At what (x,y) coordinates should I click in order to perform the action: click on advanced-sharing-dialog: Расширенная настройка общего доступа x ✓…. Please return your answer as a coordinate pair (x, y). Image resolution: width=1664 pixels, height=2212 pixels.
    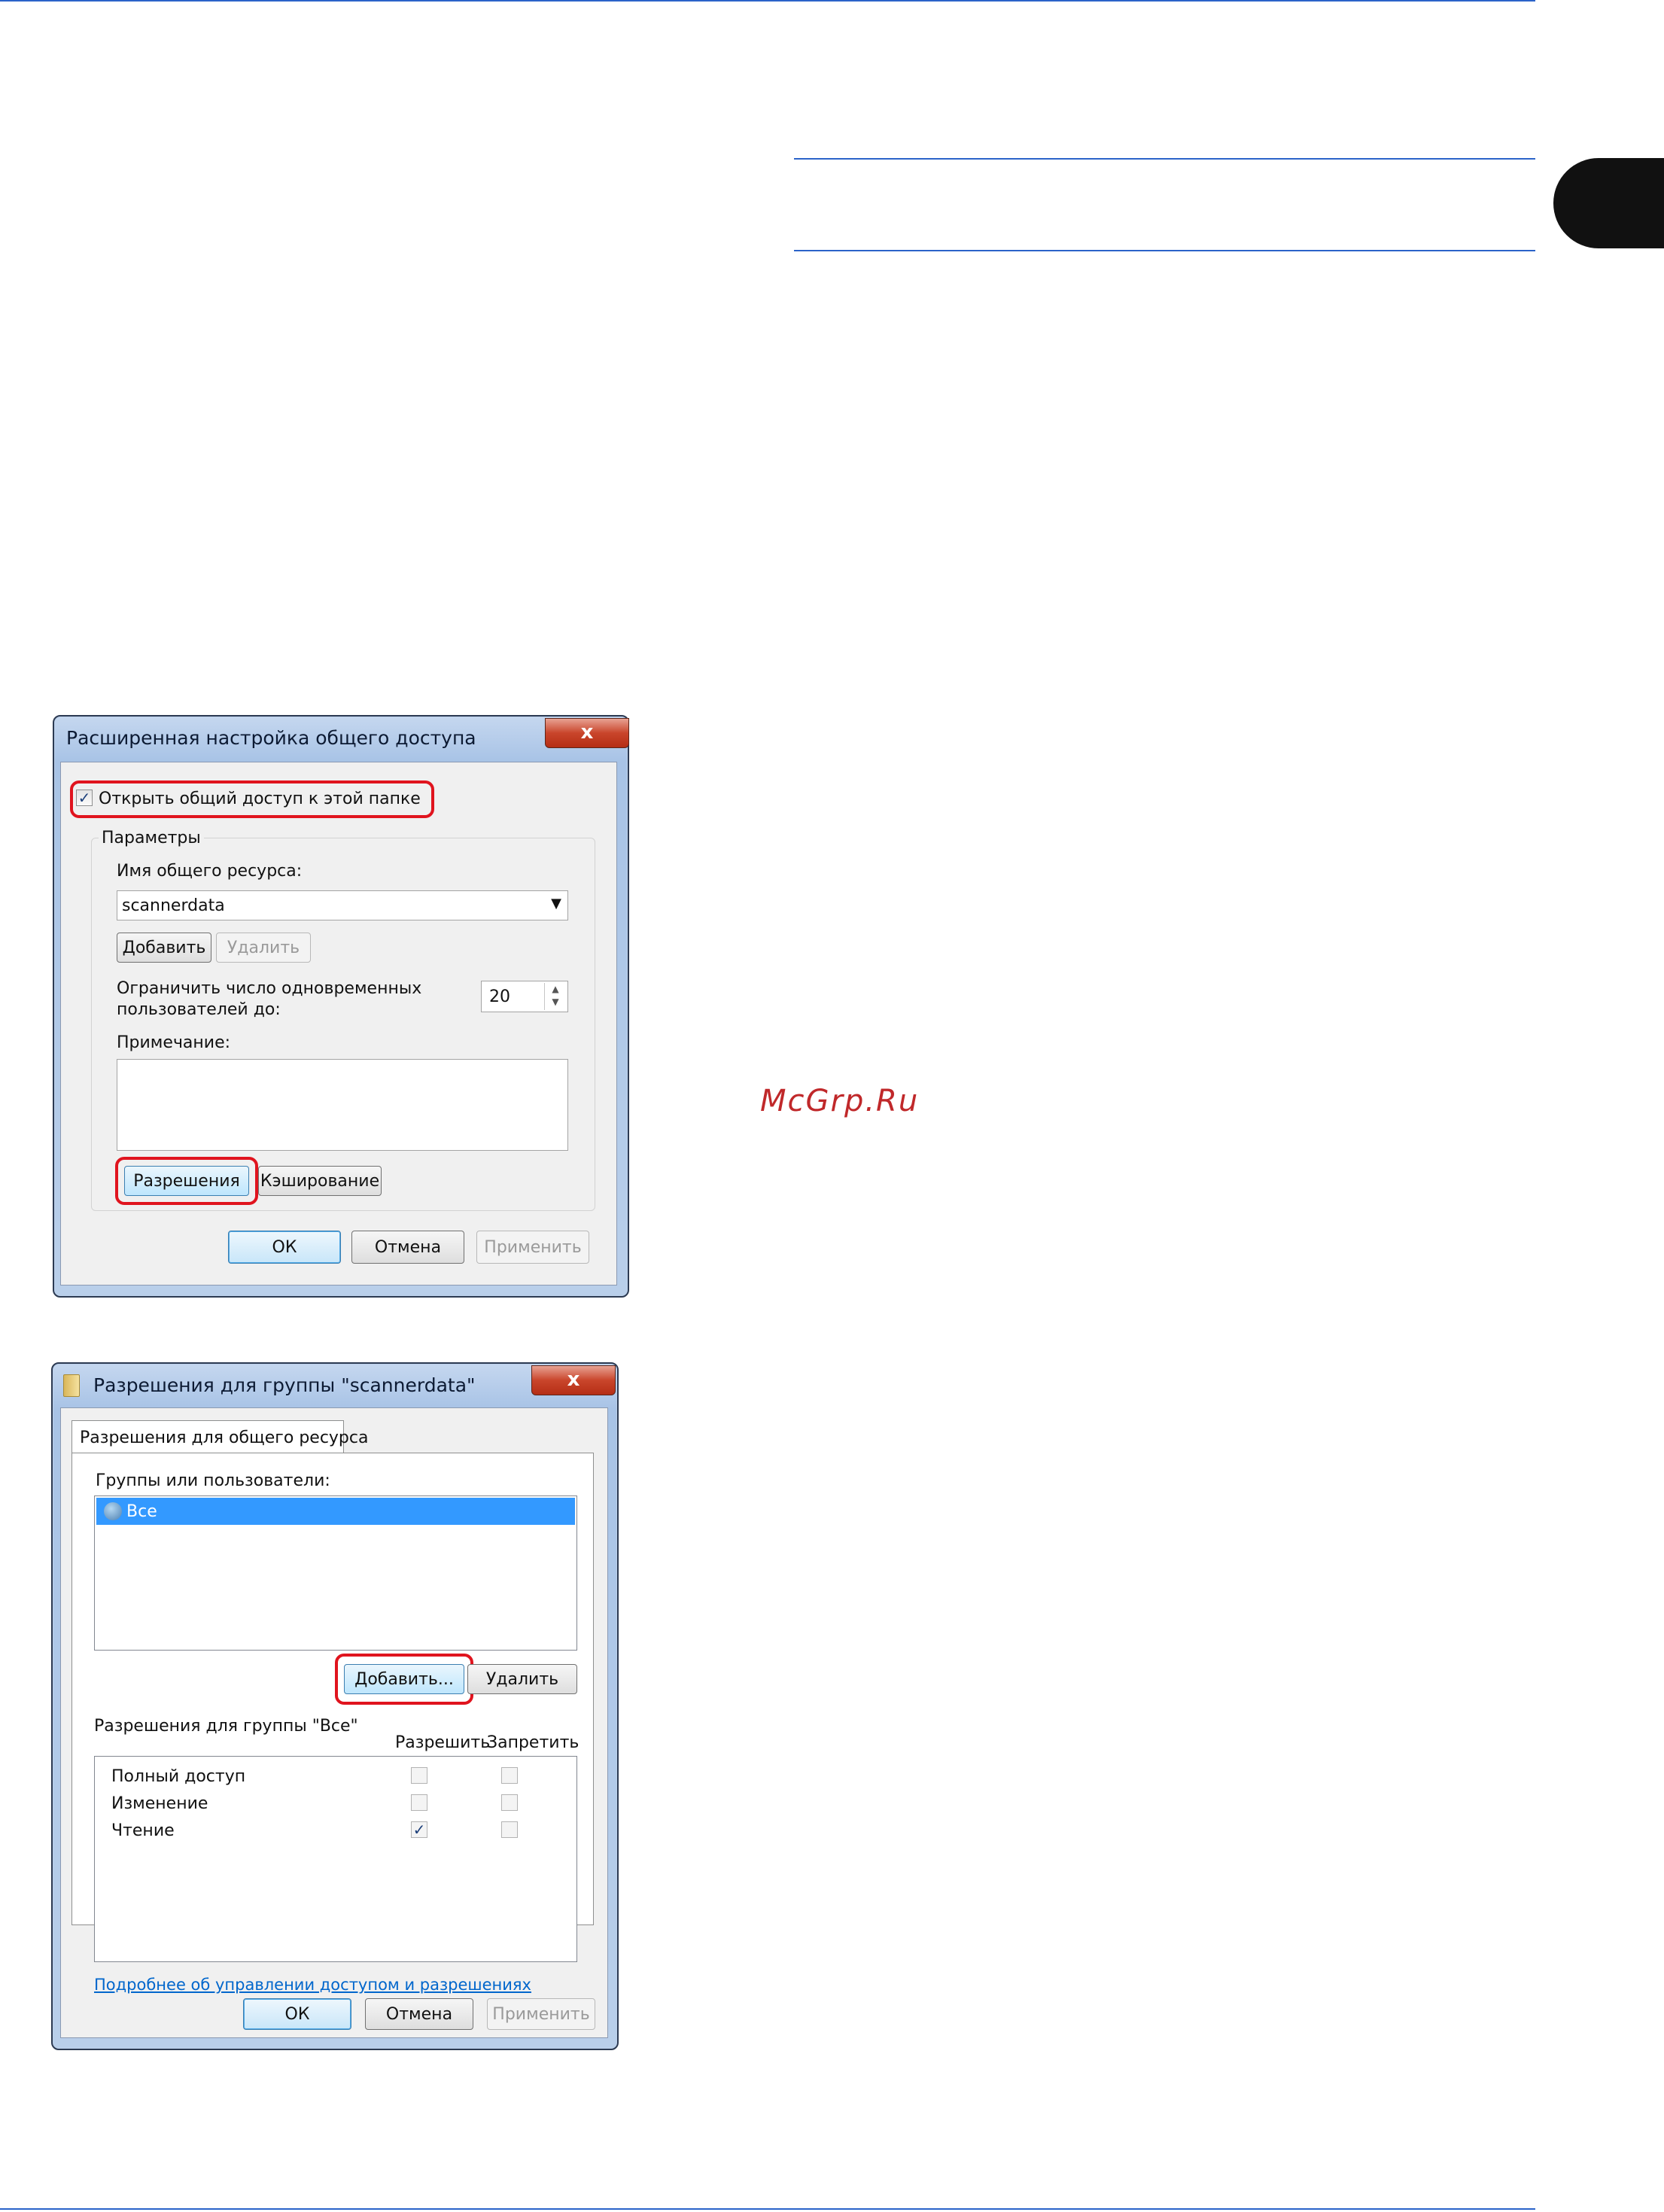
    Looking at the image, I should click on (341, 1006).